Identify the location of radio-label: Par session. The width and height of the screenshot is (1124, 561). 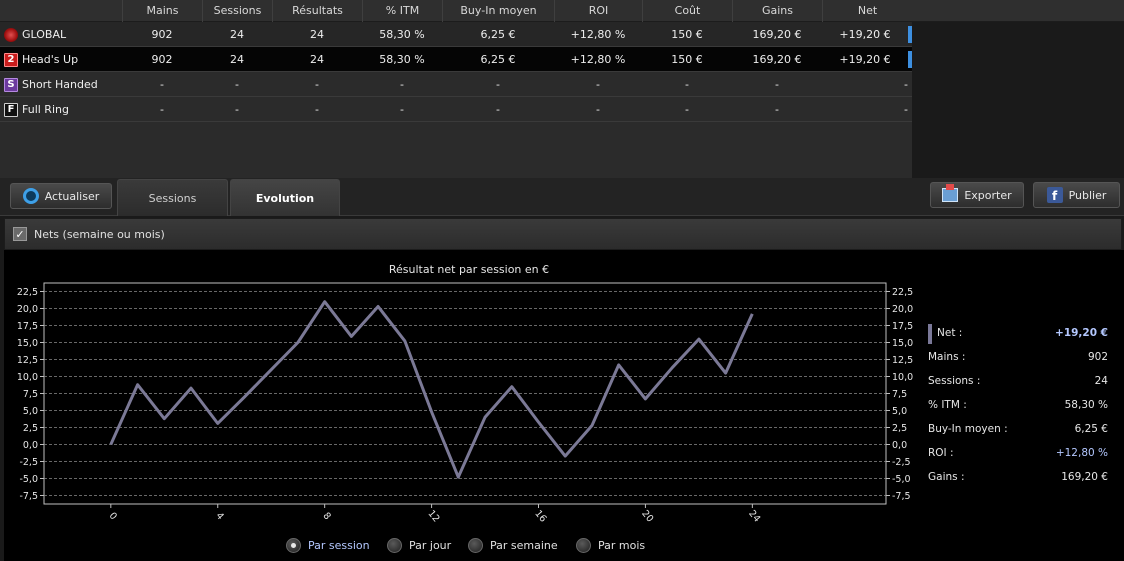
(339, 545).